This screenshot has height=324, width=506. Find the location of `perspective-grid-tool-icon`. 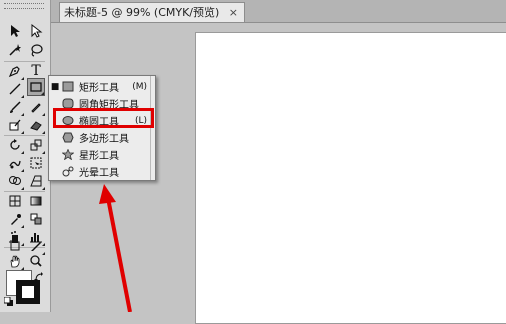

perspective-grid-tool-icon is located at coordinates (36, 181).